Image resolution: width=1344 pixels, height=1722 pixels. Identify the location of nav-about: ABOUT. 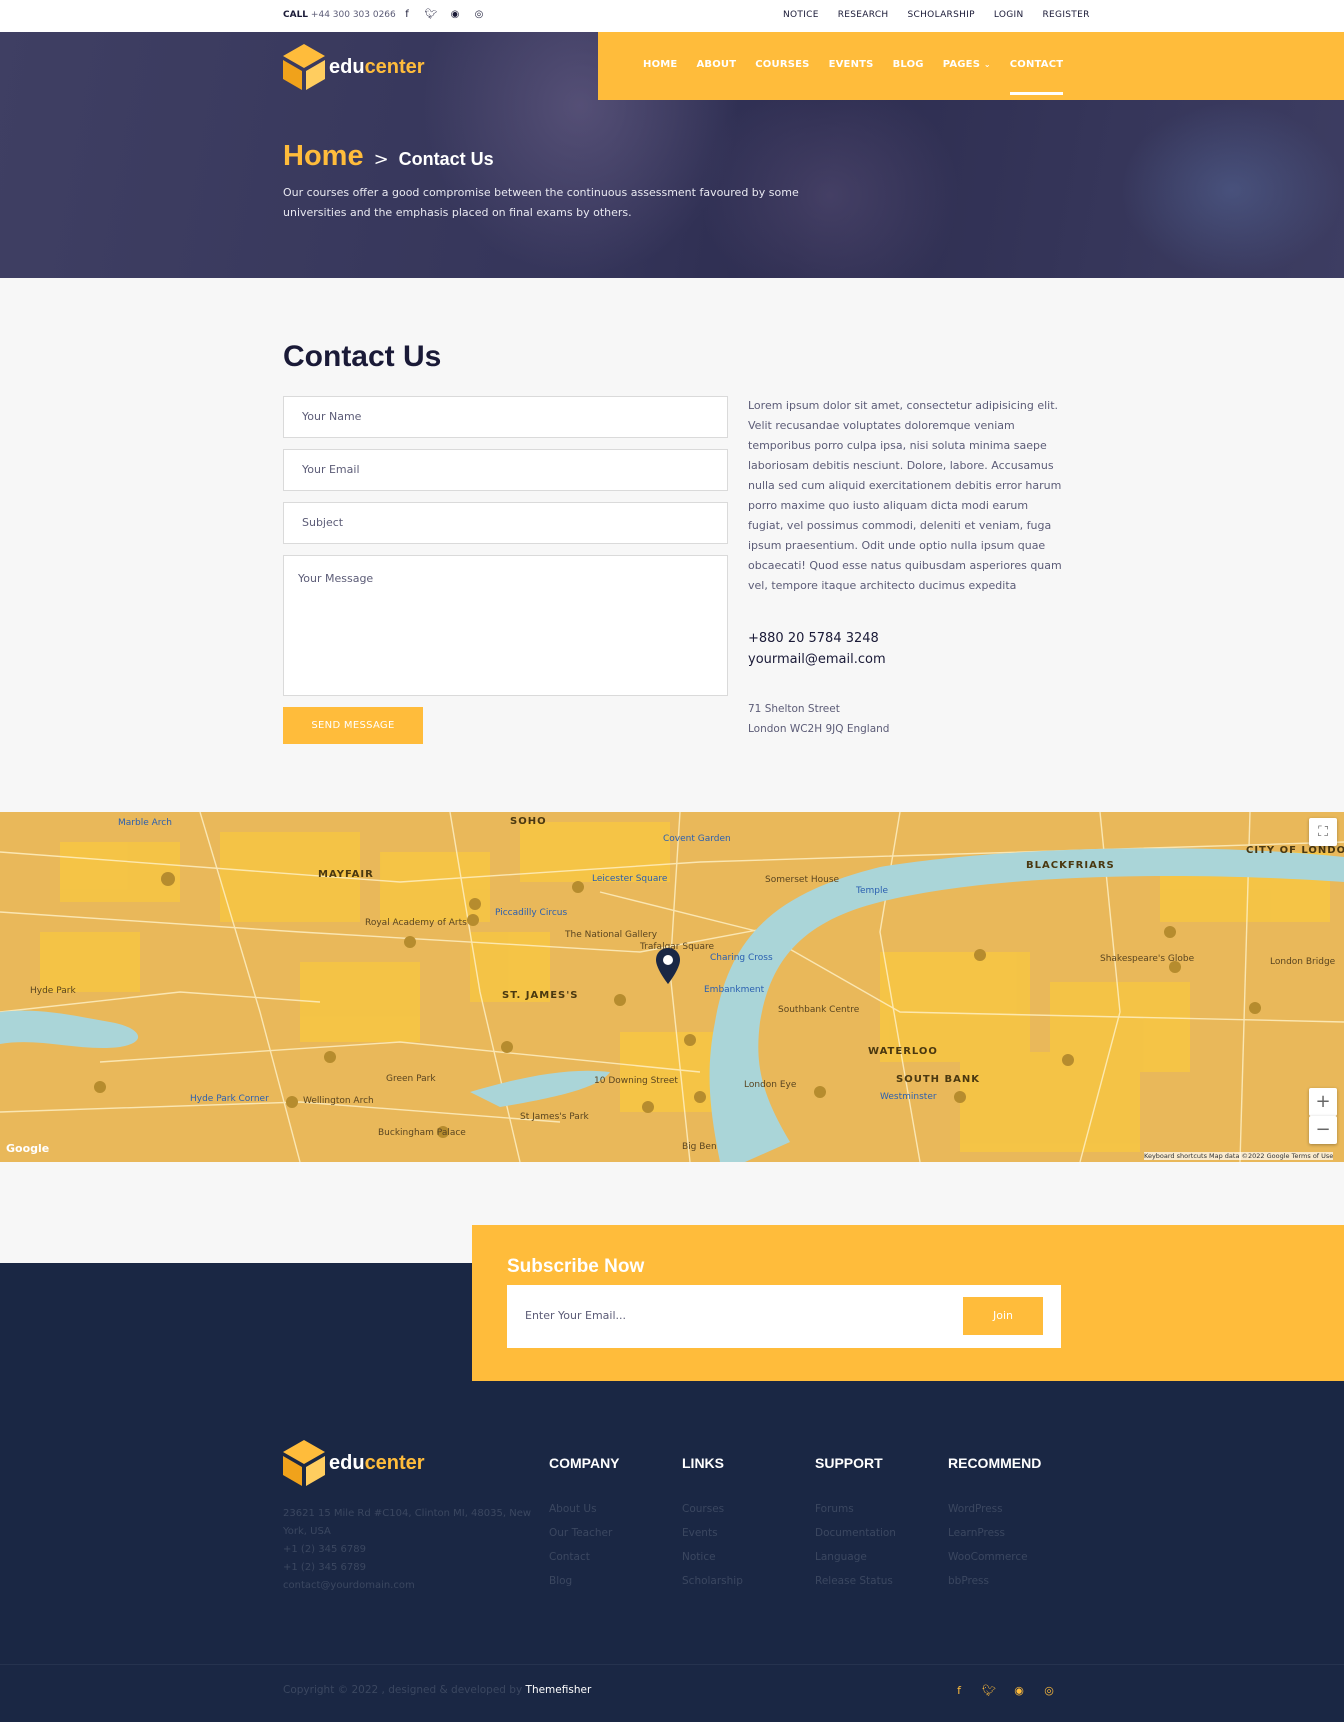
(716, 64).